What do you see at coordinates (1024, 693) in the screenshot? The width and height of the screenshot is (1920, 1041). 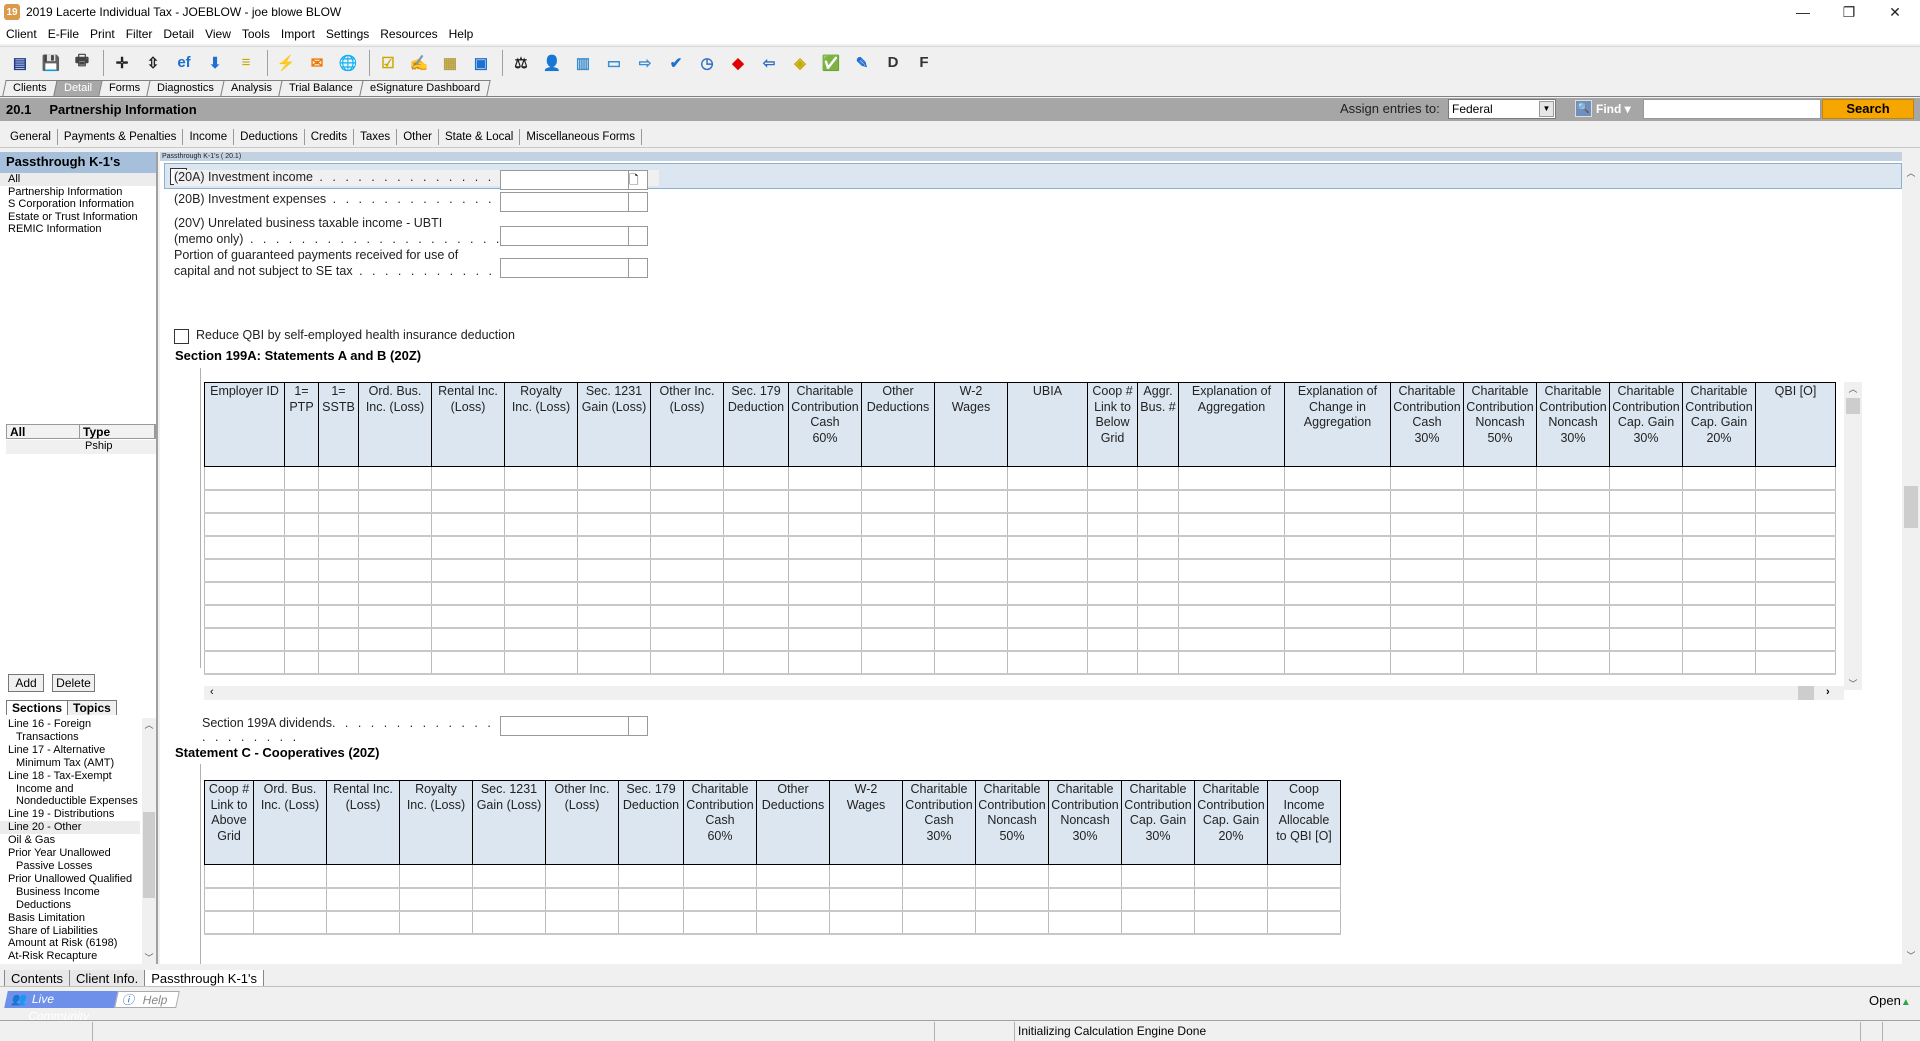 I see `grid-a-hscroll: ‹ ›` at bounding box center [1024, 693].